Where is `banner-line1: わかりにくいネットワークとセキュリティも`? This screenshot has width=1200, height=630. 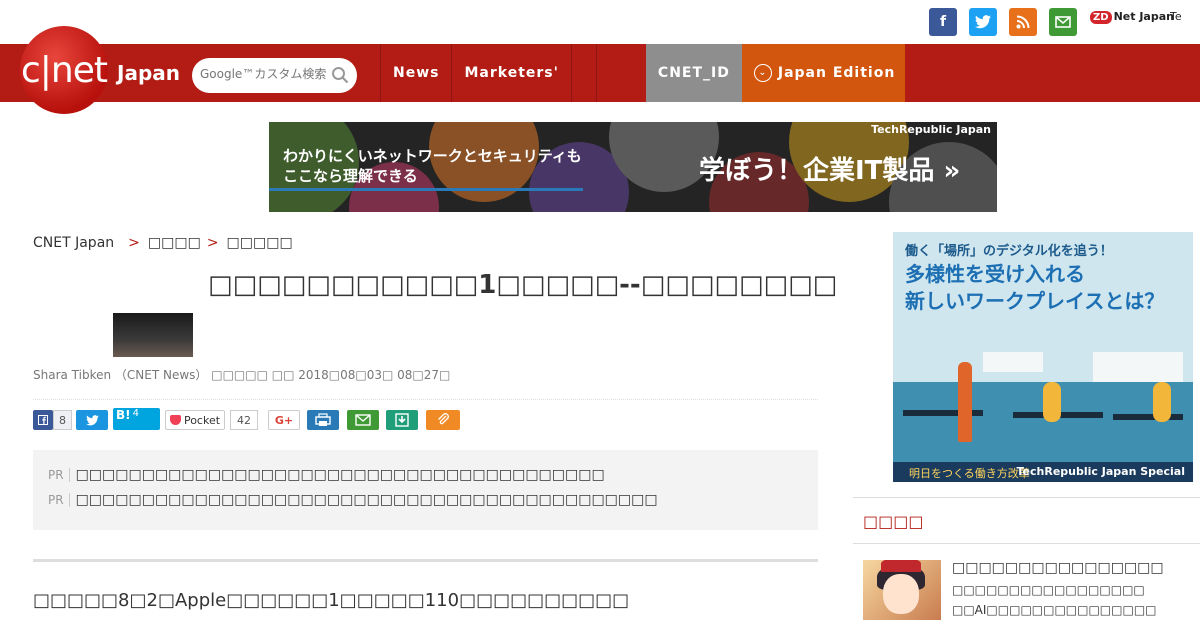
banner-line1: わかりにくいネットワークとセキュリティも is located at coordinates (432, 156).